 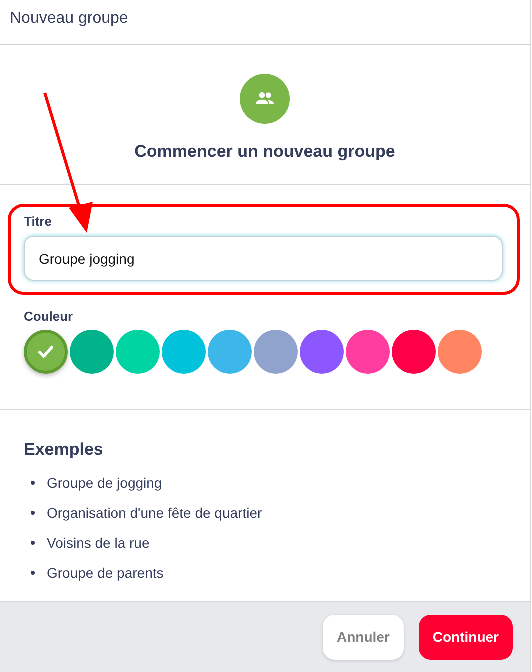 What do you see at coordinates (265, 152) in the screenshot?
I see `section-heading: Commencer un nouveau groupe` at bounding box center [265, 152].